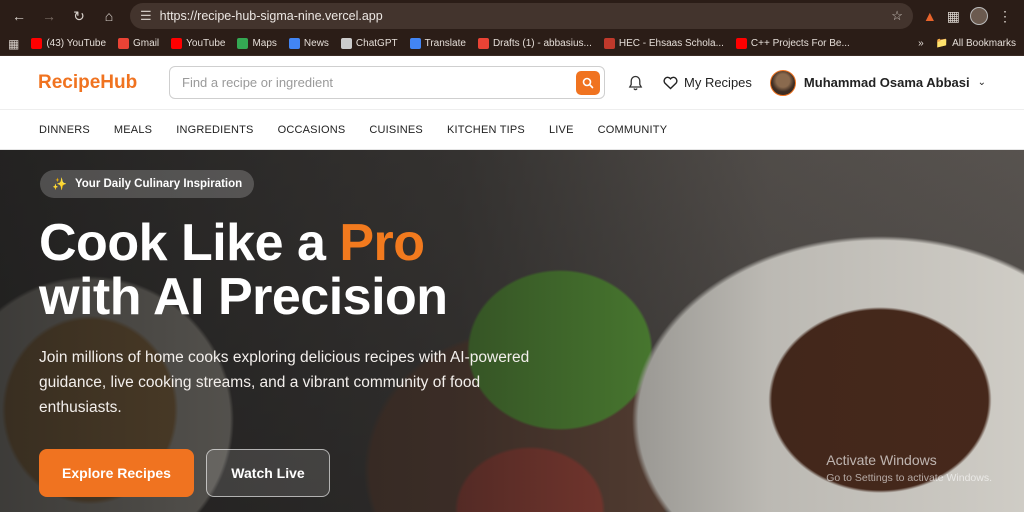  Describe the element at coordinates (486, 130) in the screenshot. I see `nav-item-kitchen-tips: KITCHEN TIPS` at that location.